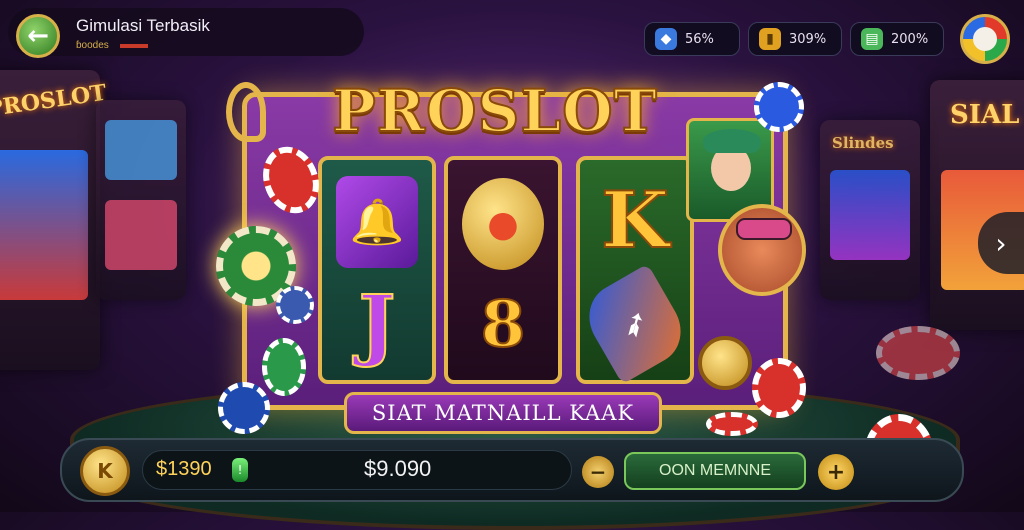 This screenshot has width=1024, height=530. Describe the element at coordinates (770, 39) in the screenshot. I see `gold-card-icon: ▮` at that location.